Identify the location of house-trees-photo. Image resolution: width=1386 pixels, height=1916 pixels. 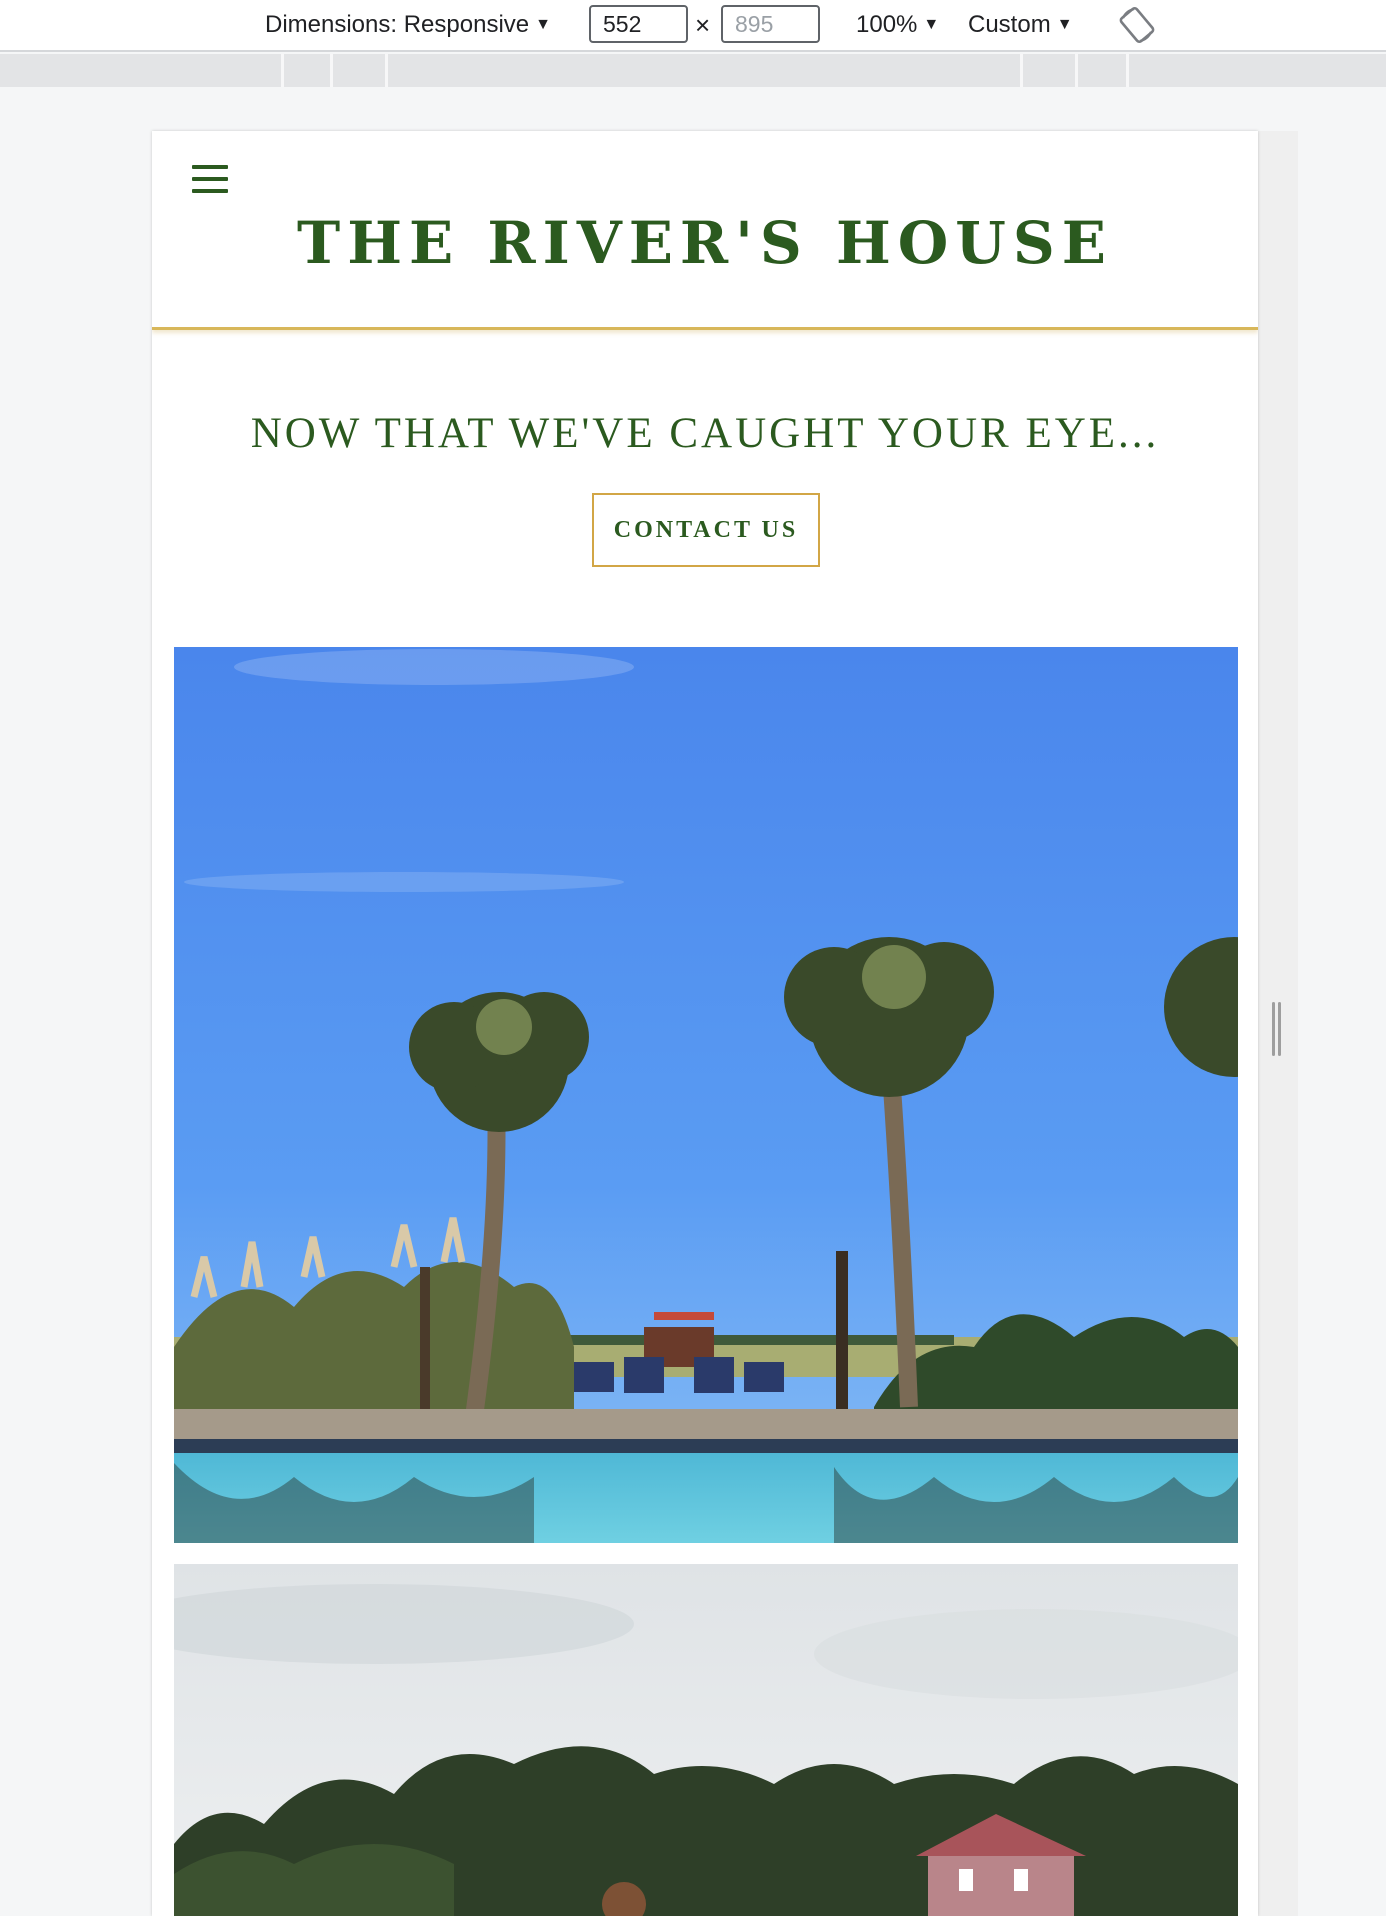
(706, 1740).